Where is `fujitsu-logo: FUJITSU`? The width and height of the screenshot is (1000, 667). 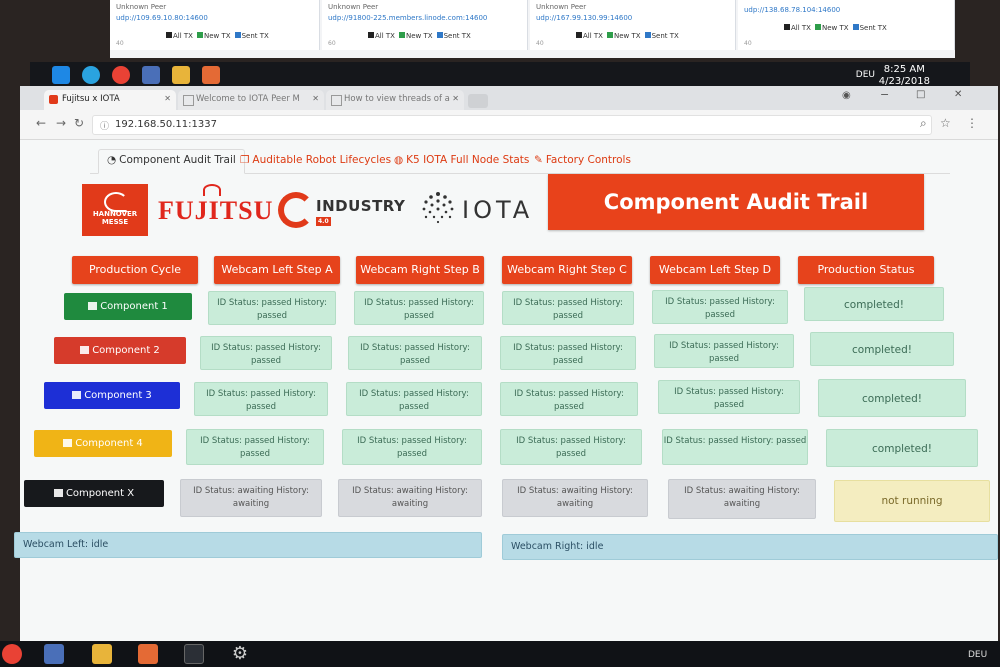 fujitsu-logo: FUJITSU is located at coordinates (216, 210).